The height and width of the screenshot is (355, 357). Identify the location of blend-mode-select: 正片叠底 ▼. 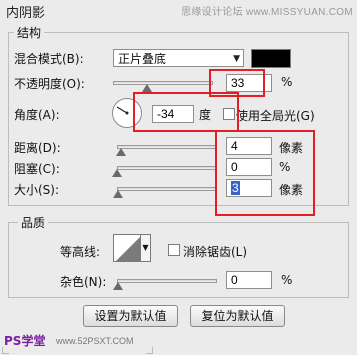
(178, 58).